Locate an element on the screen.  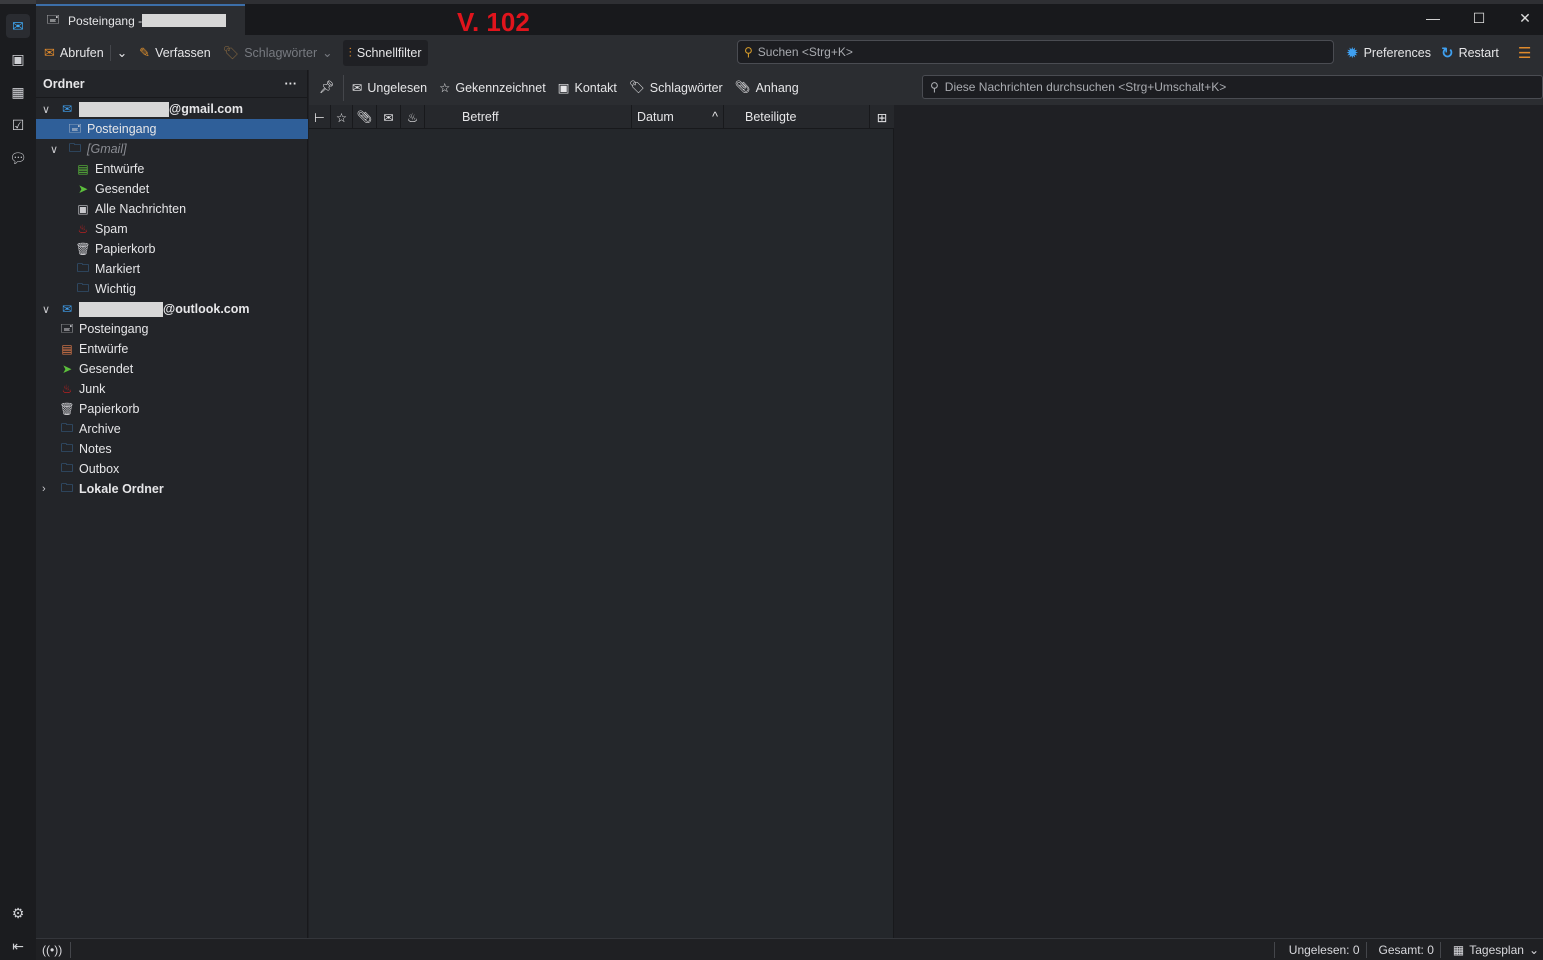
folder-item: 🗀︎ Markiert is located at coordinates (172, 269).